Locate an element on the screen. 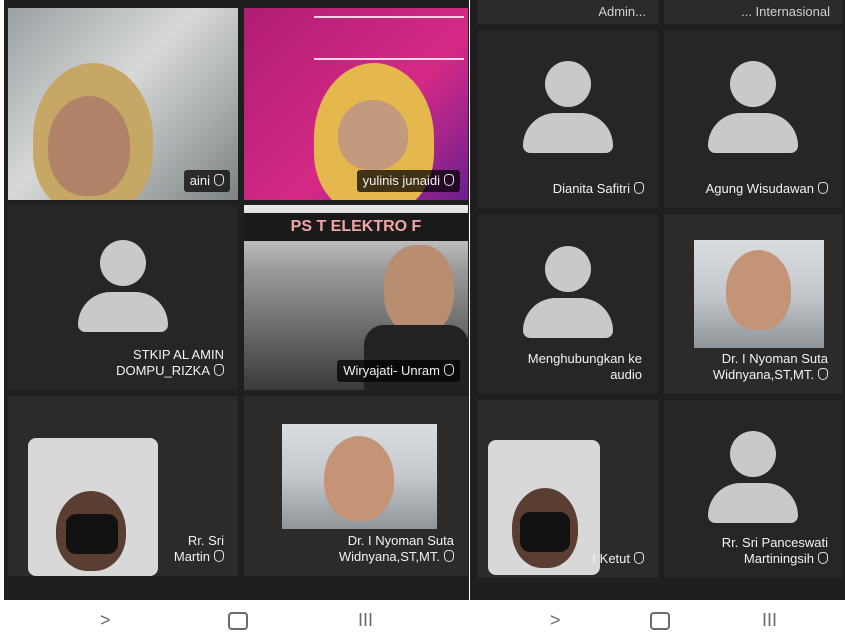 This screenshot has width=845, height=640. participant-name-badge: Dianita Safitri is located at coordinates (598, 189).